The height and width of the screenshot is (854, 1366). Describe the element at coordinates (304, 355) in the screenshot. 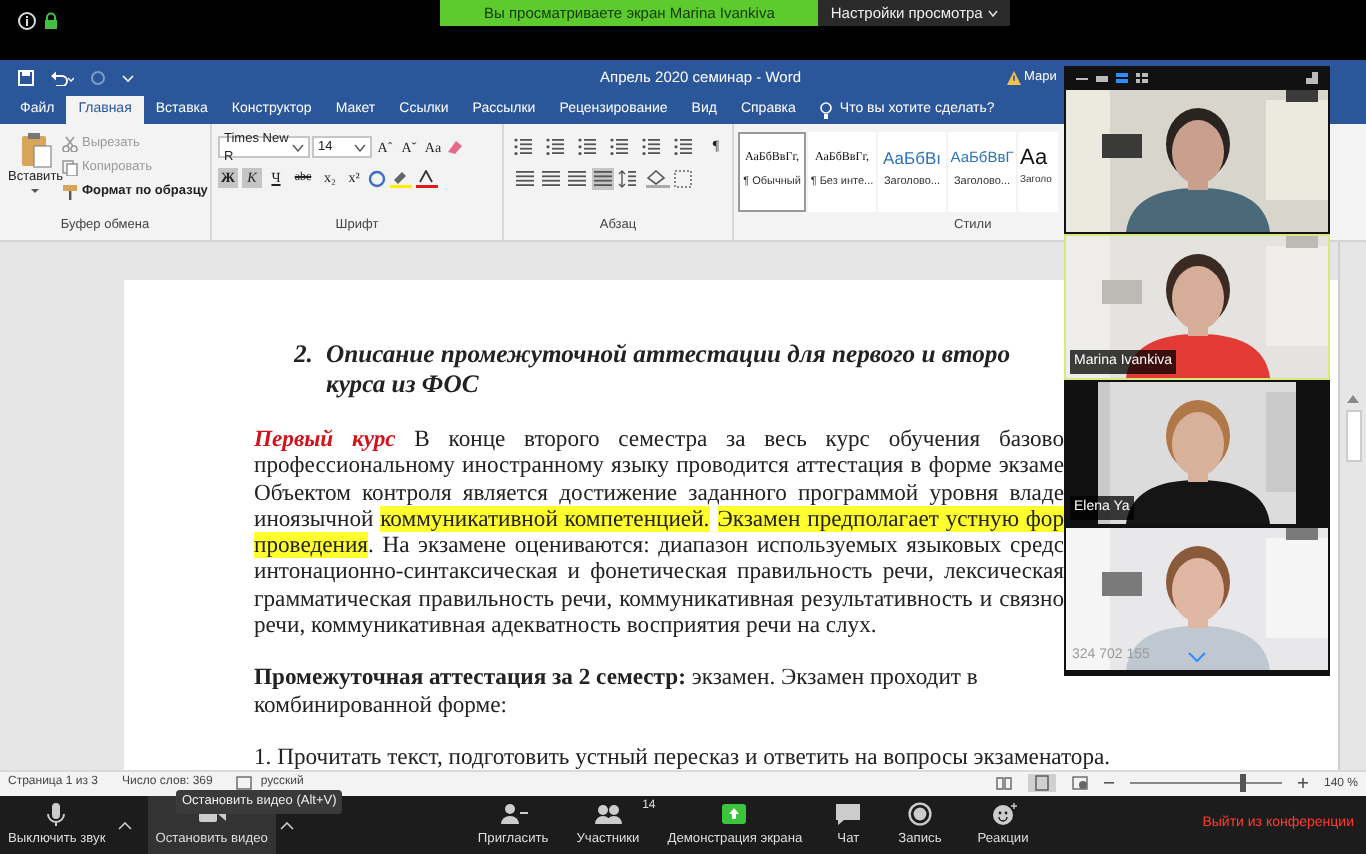

I see `heading-number: 2.` at that location.